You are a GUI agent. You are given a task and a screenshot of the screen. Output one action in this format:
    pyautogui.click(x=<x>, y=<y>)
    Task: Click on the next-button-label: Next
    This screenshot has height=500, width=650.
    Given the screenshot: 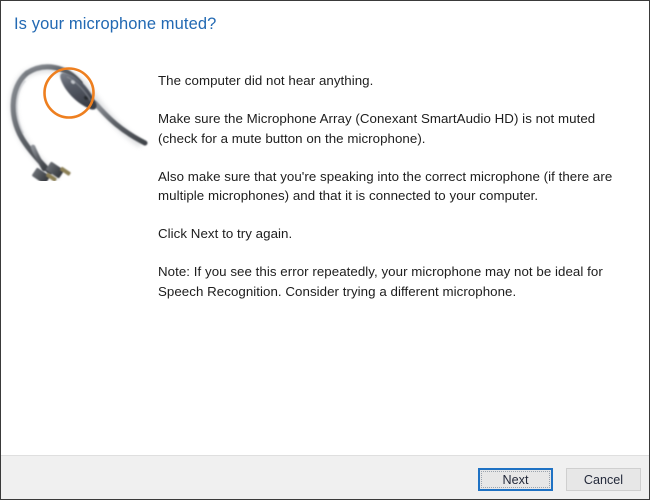 What is the action you would take?
    pyautogui.click(x=515, y=479)
    